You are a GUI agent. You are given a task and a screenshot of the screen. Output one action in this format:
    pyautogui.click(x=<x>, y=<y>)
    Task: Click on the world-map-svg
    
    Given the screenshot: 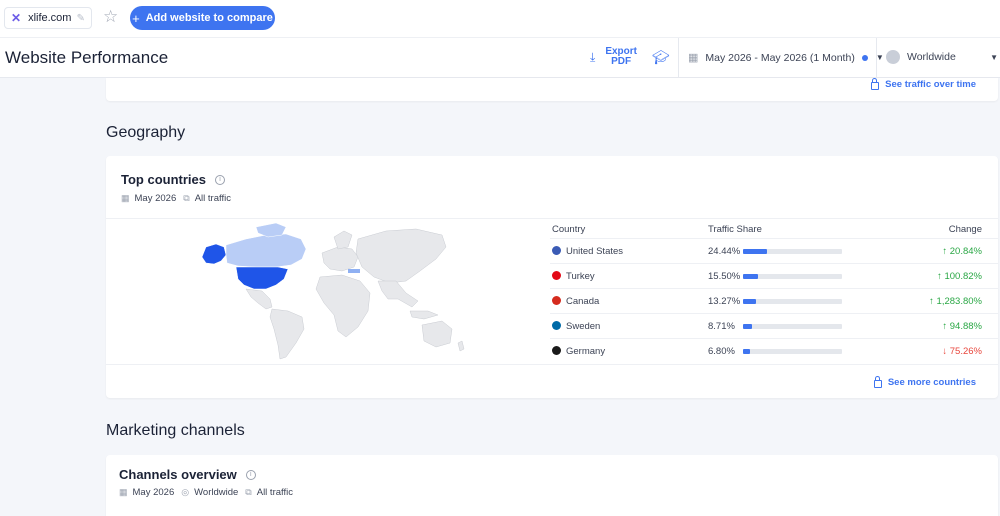 What is the action you would take?
    pyautogui.click(x=333, y=291)
    